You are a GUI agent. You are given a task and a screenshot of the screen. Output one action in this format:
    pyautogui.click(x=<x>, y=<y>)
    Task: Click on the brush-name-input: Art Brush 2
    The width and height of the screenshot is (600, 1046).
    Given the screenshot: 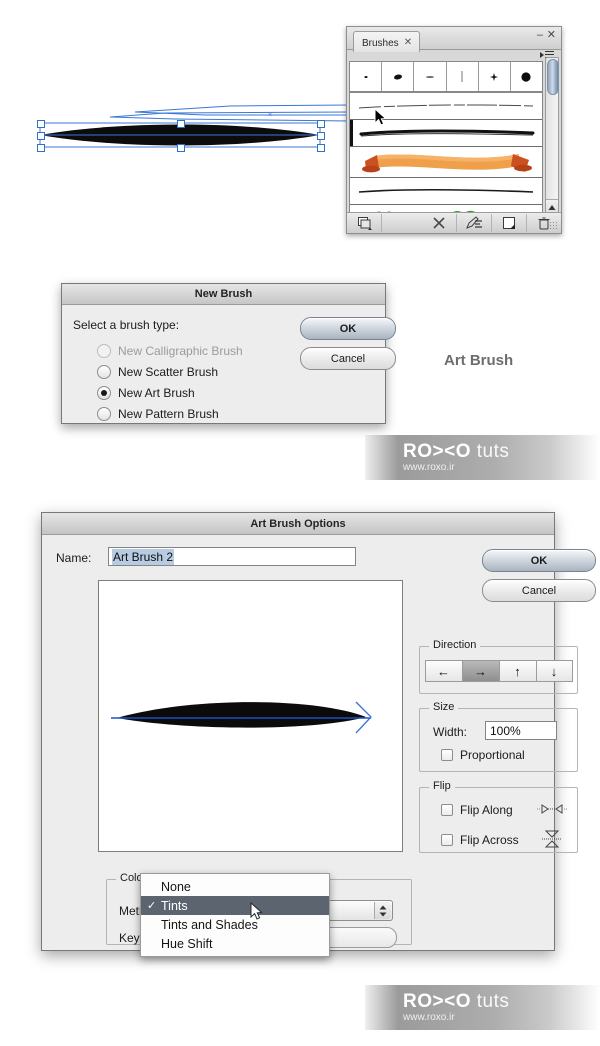 What is the action you would take?
    pyautogui.click(x=232, y=556)
    